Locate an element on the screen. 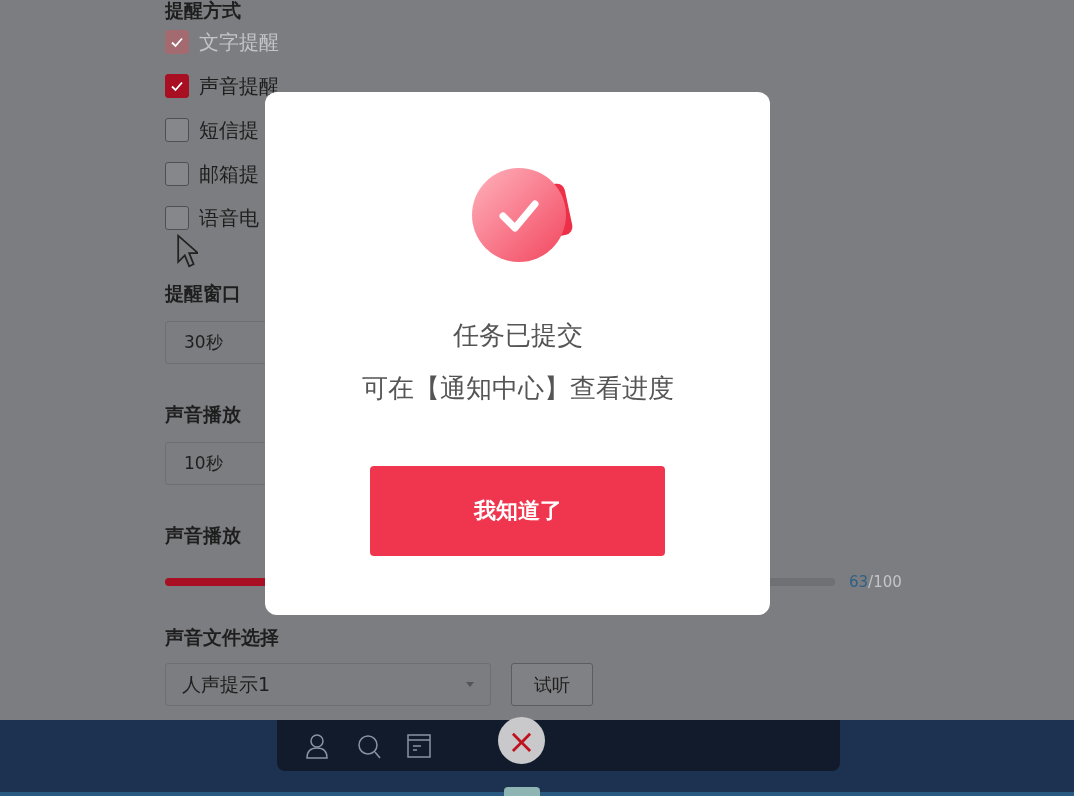 Image resolution: width=1074 pixels, height=796 pixels. section-heading: 提醒方式 is located at coordinates (203, 10).